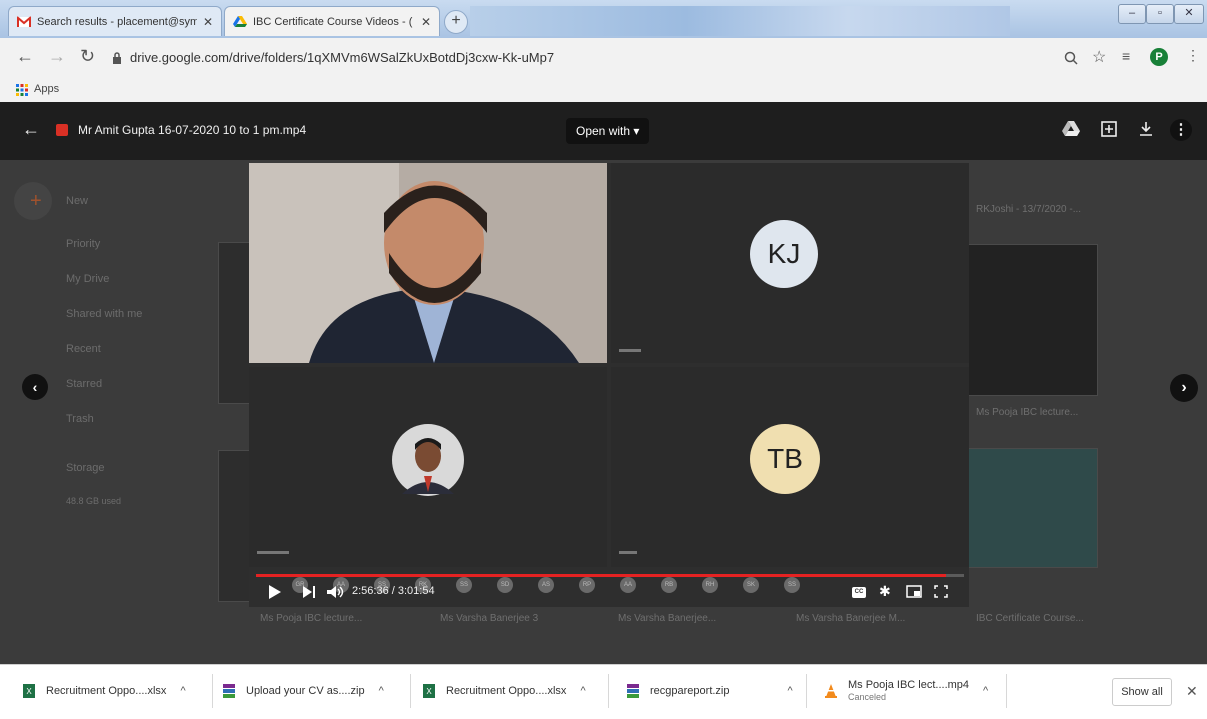  I want to click on forward-arrow-icon: →, so click(57, 56).